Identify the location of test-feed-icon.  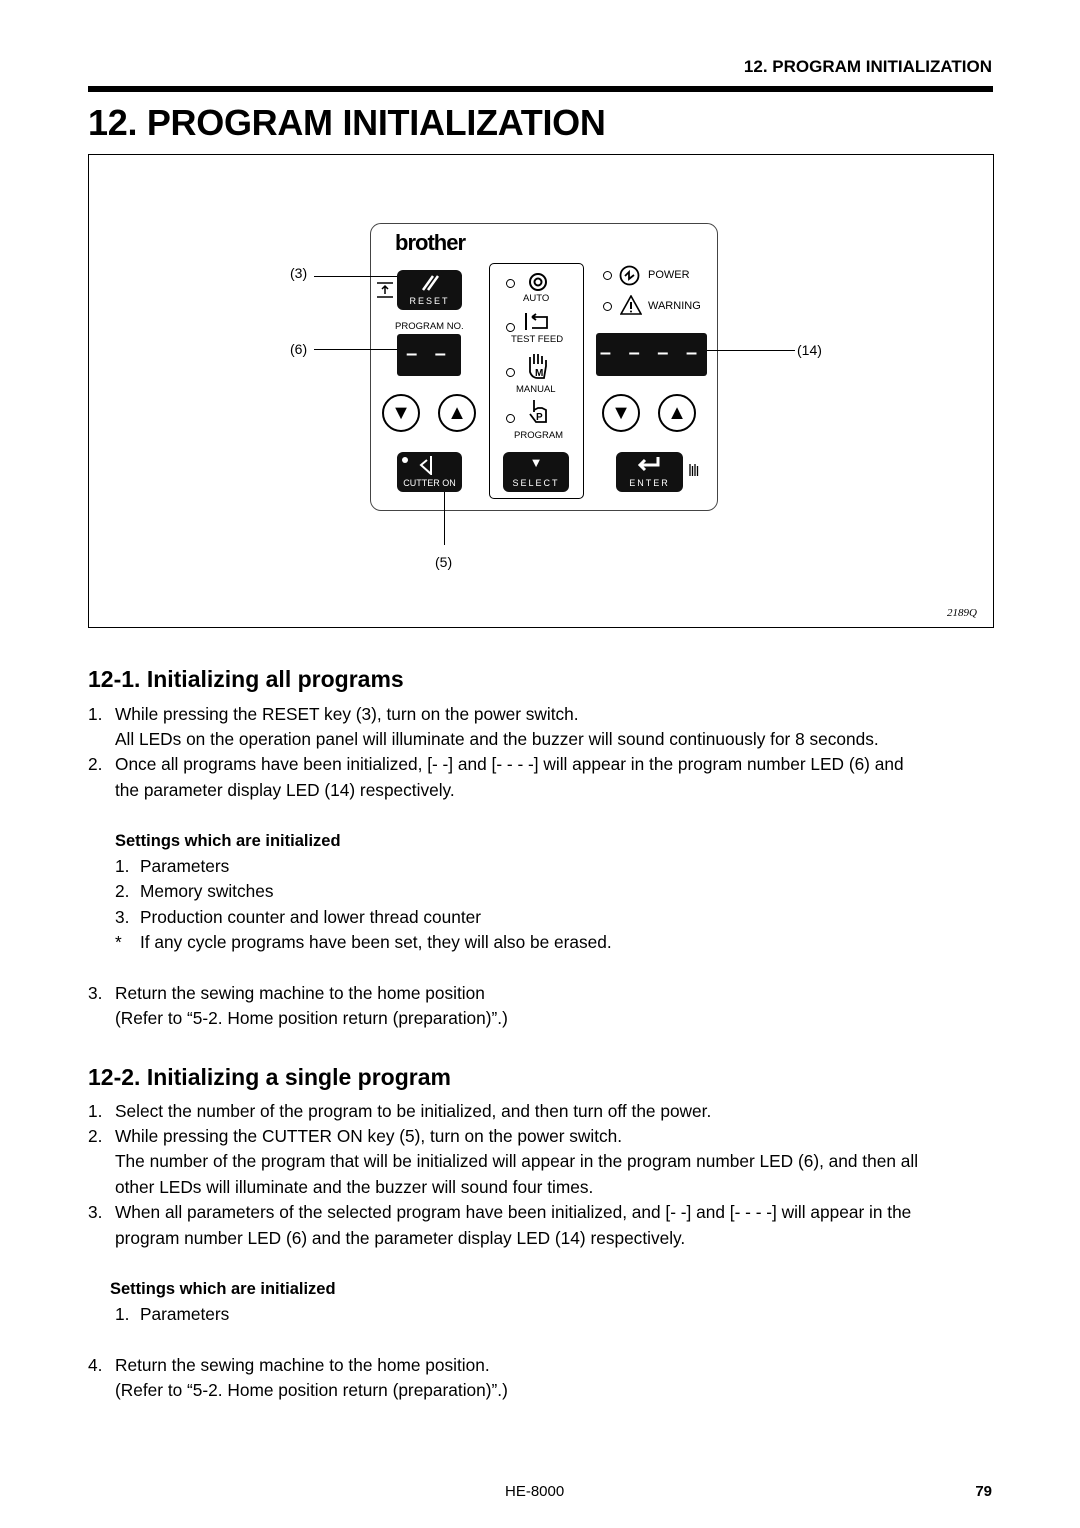
(536, 321).